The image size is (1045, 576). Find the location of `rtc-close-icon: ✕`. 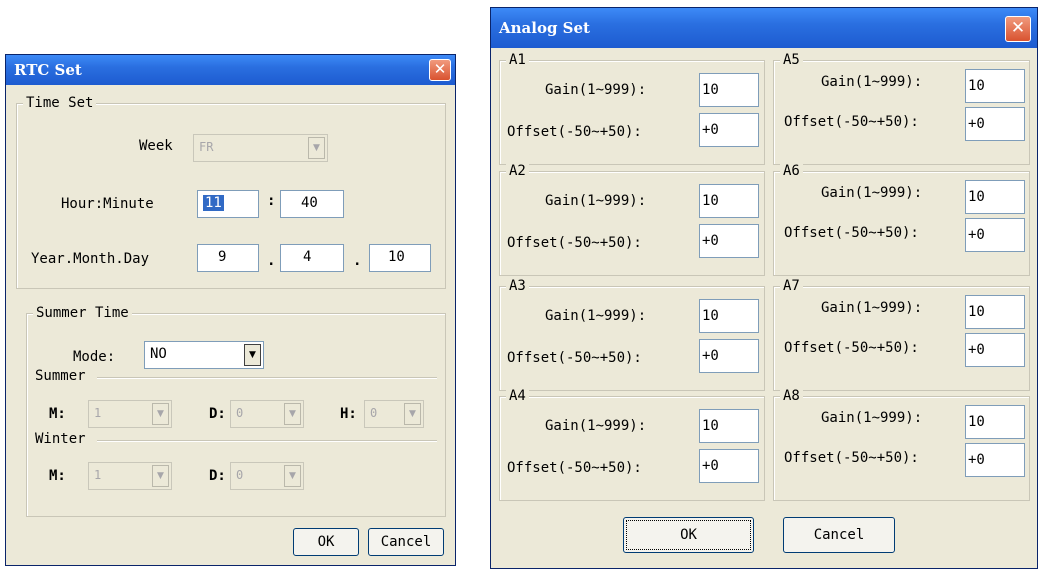

rtc-close-icon: ✕ is located at coordinates (440, 70).